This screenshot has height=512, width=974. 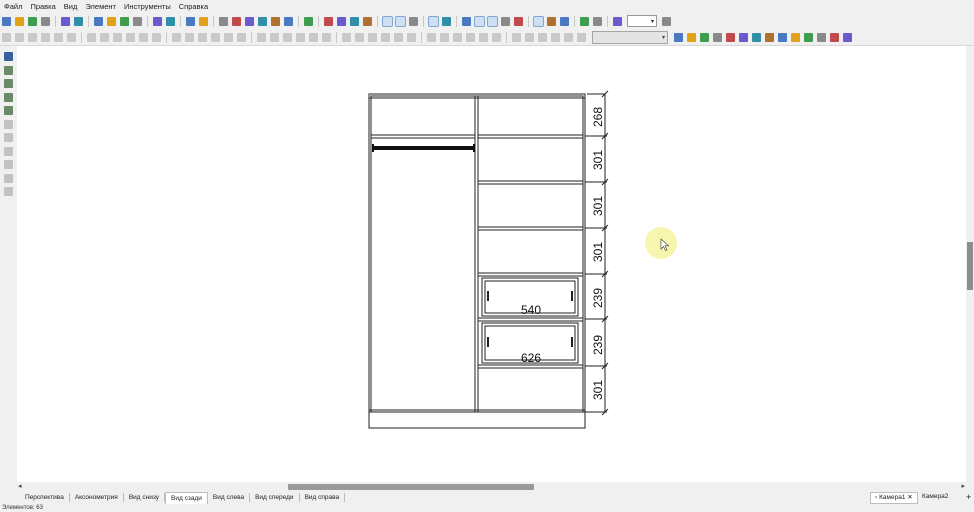 What do you see at coordinates (287, 37) in the screenshot?
I see `section-icon` at bounding box center [287, 37].